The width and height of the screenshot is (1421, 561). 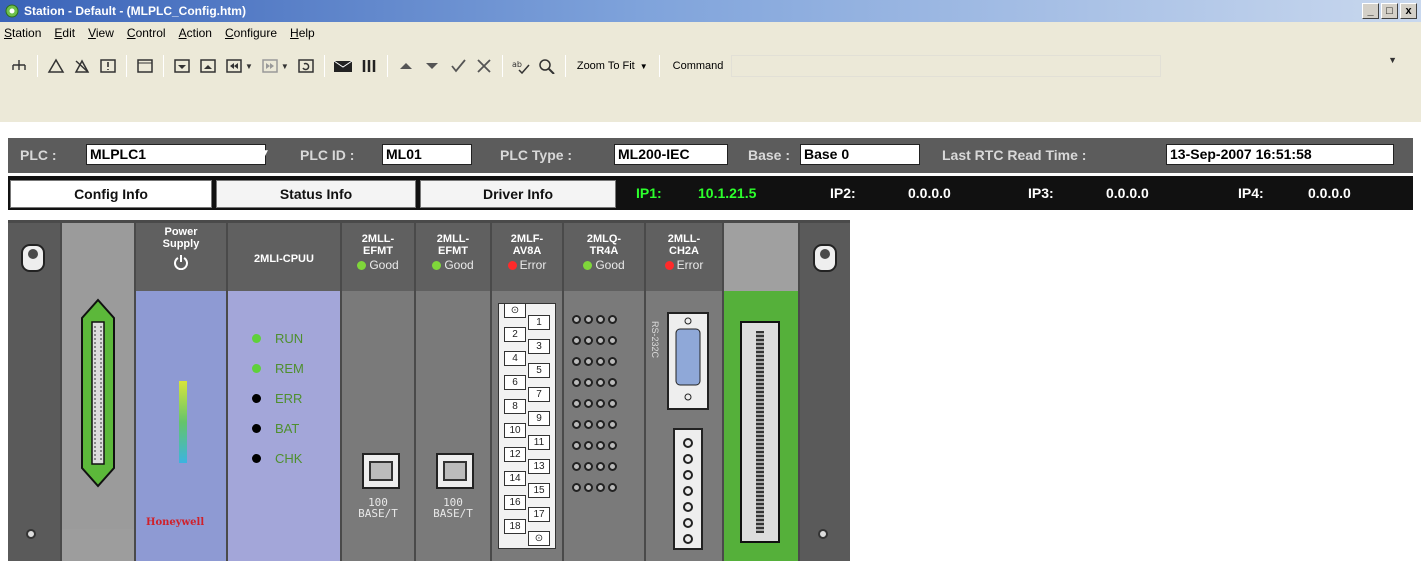 What do you see at coordinates (539, 538) in the screenshot?
I see `terminal: ⊙` at bounding box center [539, 538].